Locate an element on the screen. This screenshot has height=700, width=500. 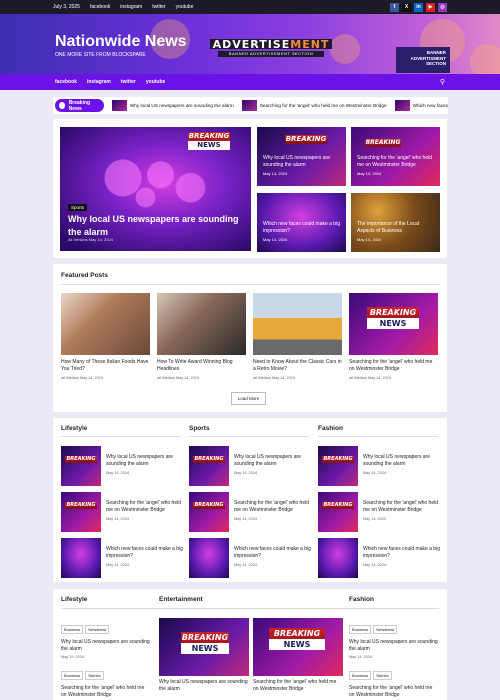
site-title: Nationwide News is located at coordinates (121, 42).